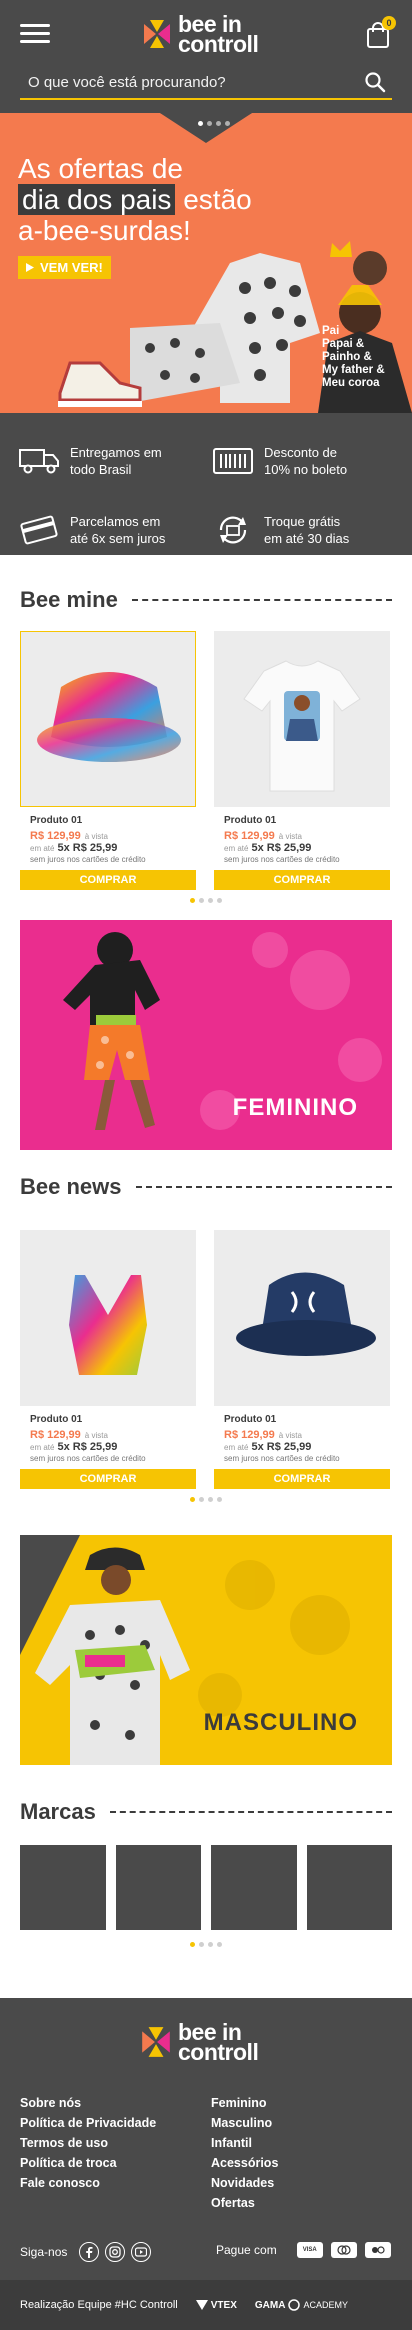  What do you see at coordinates (206, 1187) in the screenshot?
I see `section-bee-news: Bee news` at bounding box center [206, 1187].